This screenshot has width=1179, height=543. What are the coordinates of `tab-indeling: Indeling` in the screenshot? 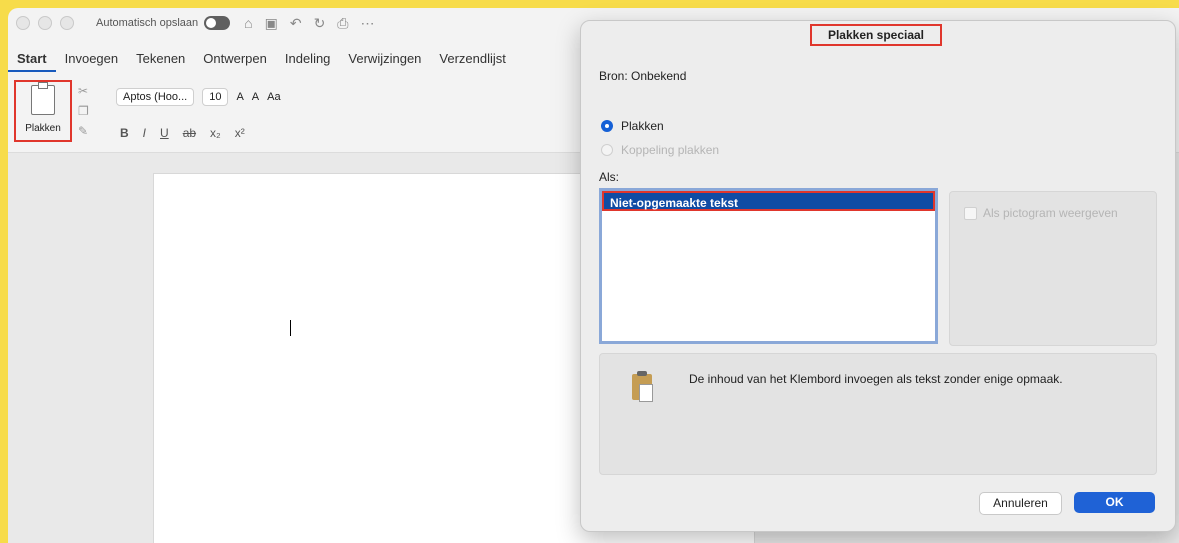 It's located at (308, 60).